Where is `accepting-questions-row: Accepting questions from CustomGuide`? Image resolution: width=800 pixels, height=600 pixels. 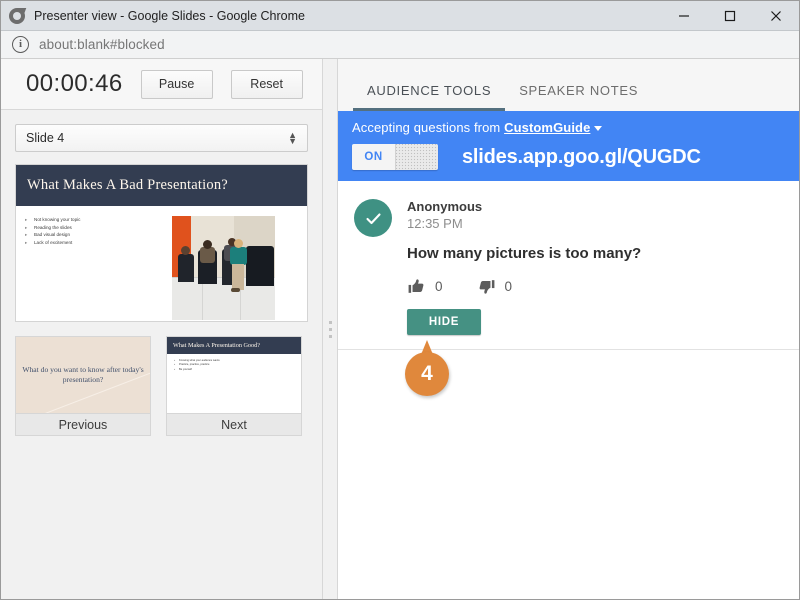 accepting-questions-row: Accepting questions from CustomGuide is located at coordinates (568, 127).